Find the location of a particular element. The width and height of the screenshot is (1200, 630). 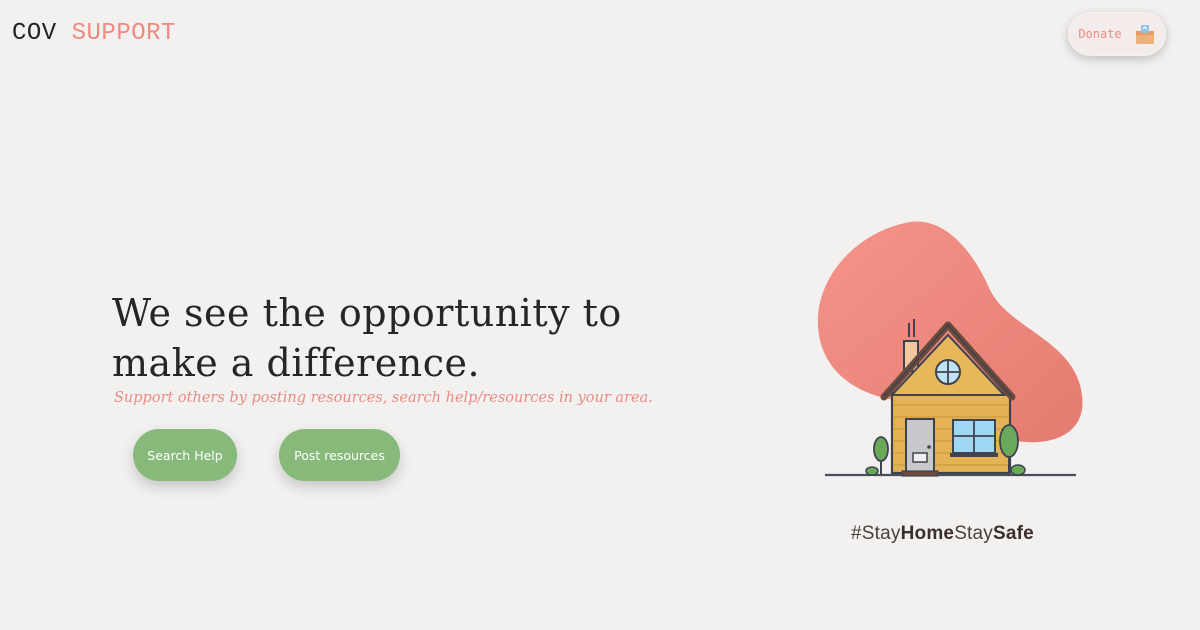

hashtag-part-4: Safe is located at coordinates (1013, 533).